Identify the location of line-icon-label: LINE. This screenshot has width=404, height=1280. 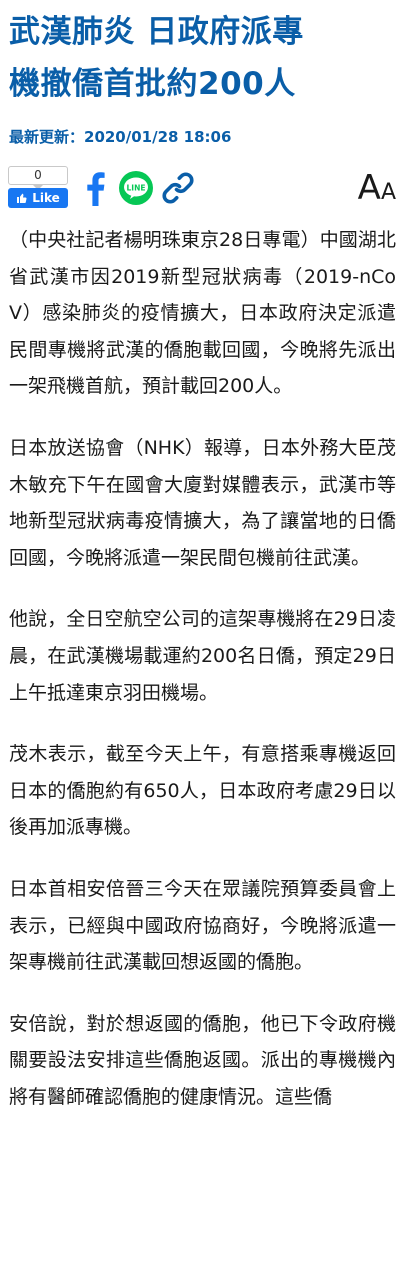
(136, 188).